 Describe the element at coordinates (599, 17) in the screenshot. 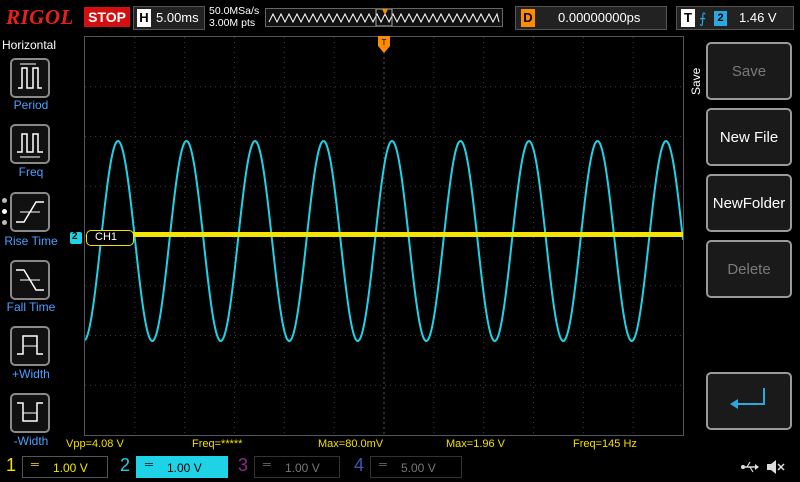

I see `delay-value: 0.00000000ps` at that location.